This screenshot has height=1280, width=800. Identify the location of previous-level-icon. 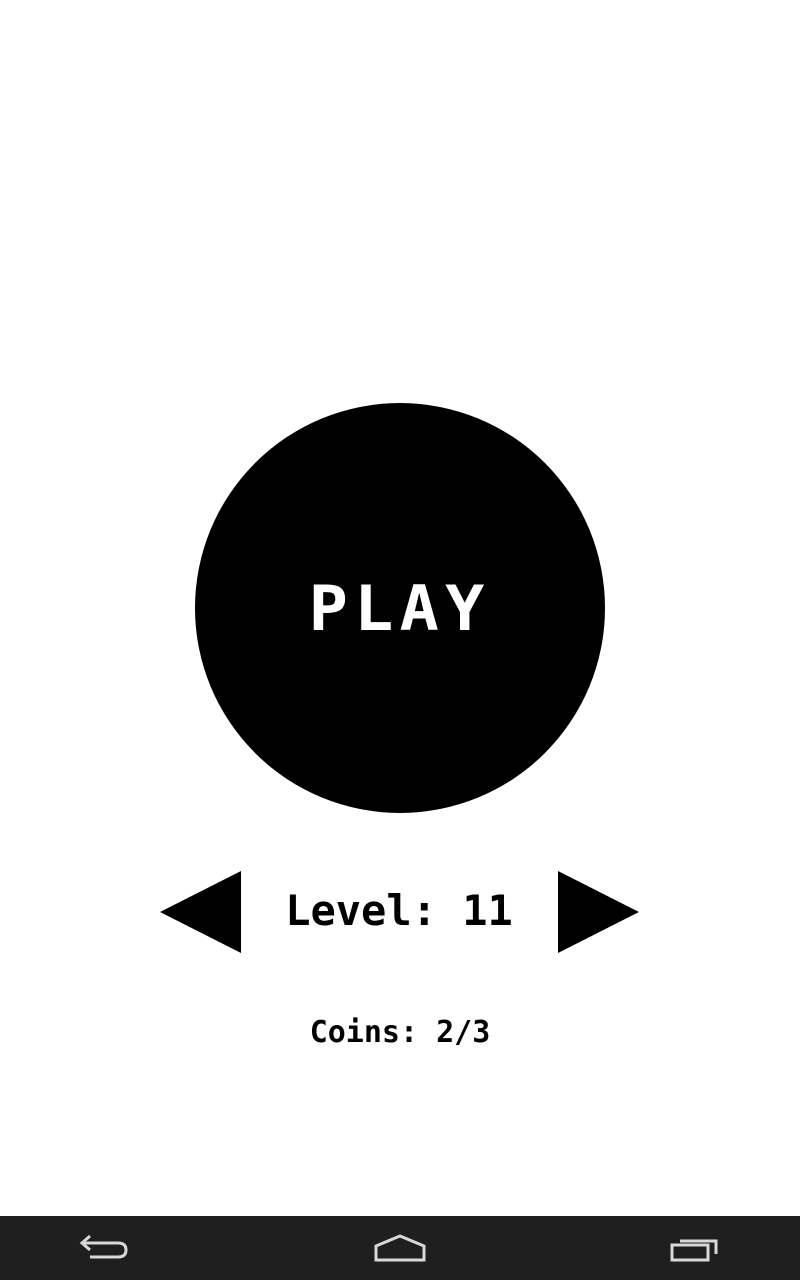
(200, 912).